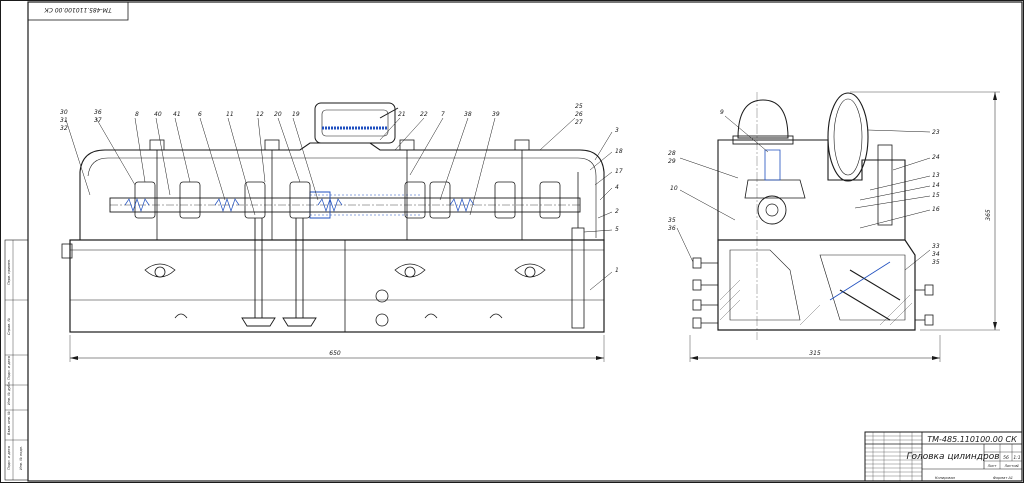 The image size is (1024, 483). I want to click on label-40: 40, so click(158, 114).